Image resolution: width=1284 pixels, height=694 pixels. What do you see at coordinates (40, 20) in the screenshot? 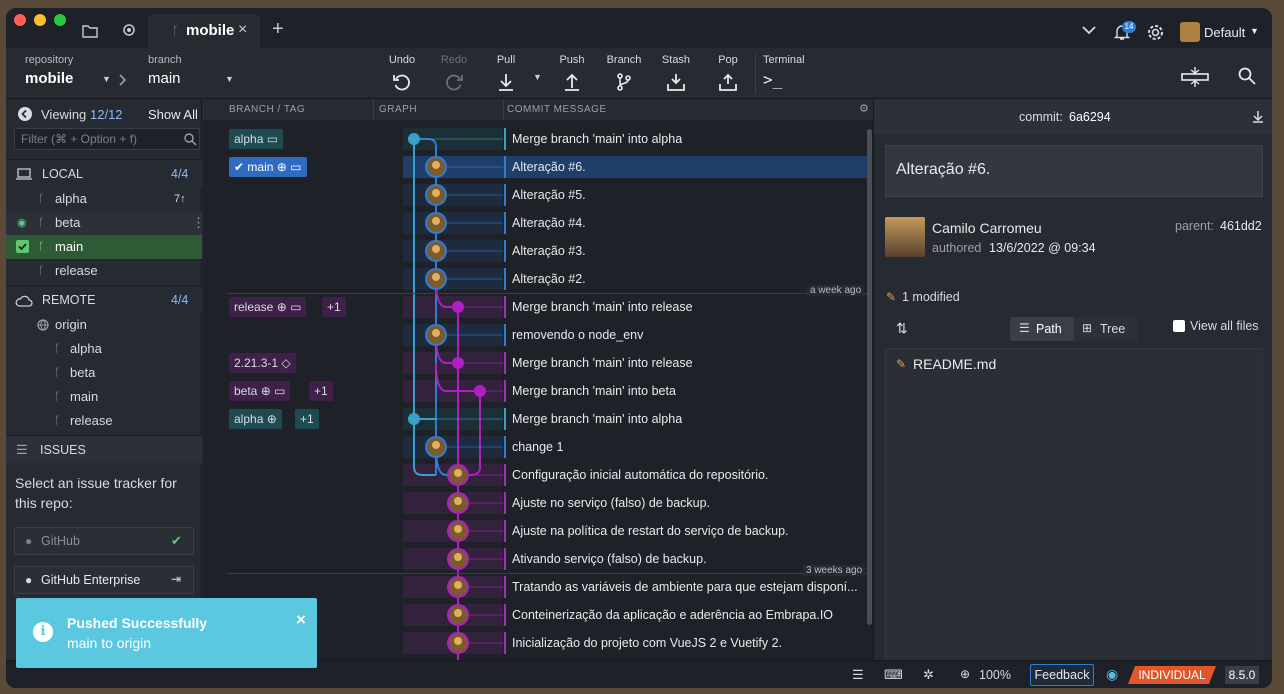
I see `minimize-window-button` at bounding box center [40, 20].